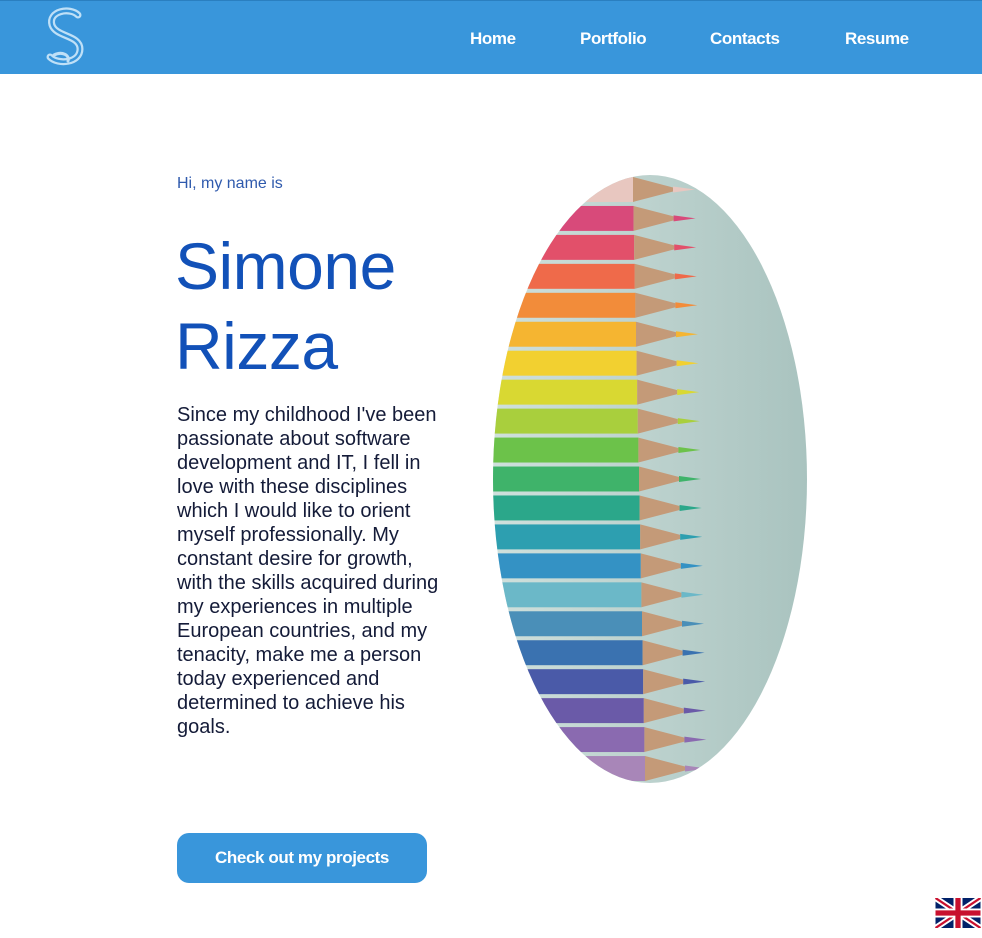 This screenshot has height=938, width=982. I want to click on nav-contacts-link: Contacts, so click(745, 39).